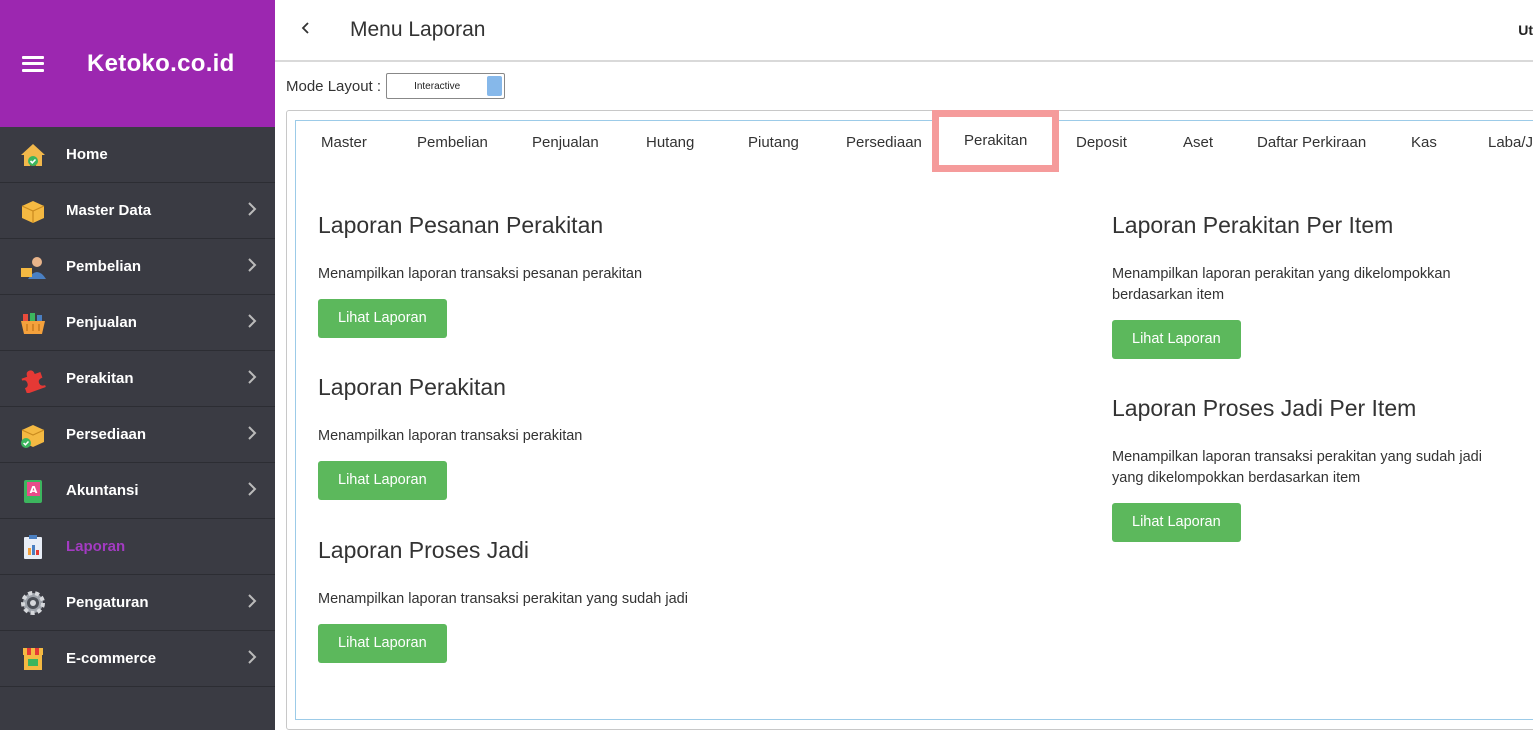 The width and height of the screenshot is (1533, 730). What do you see at coordinates (33, 379) in the screenshot?
I see `puzzle-icon` at bounding box center [33, 379].